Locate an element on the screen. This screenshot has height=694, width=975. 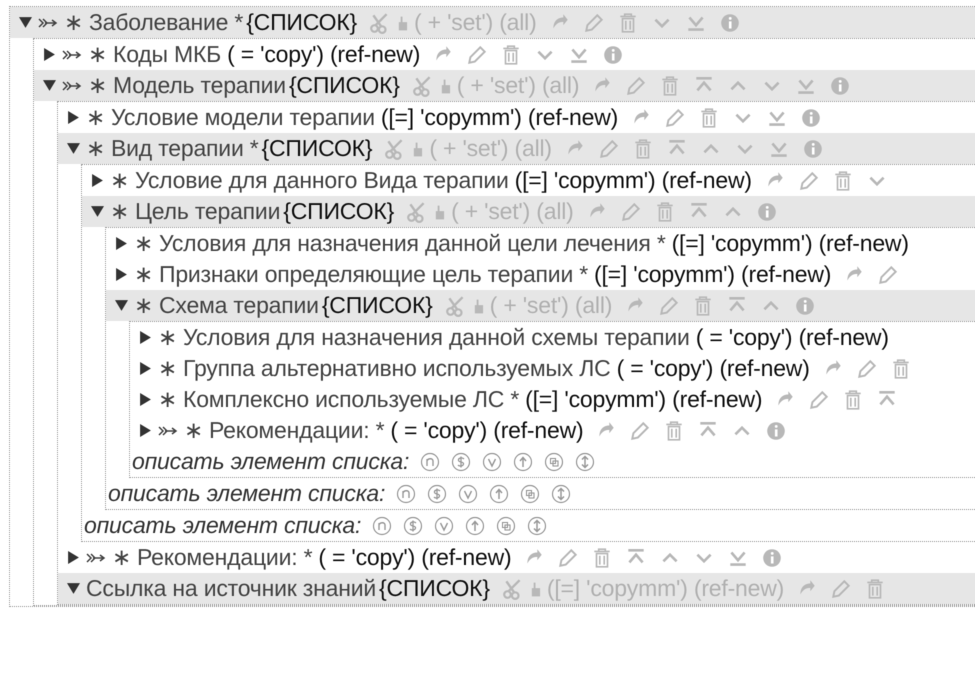
node-label: ∗ Коды МКБ is located at coordinates (155, 54).